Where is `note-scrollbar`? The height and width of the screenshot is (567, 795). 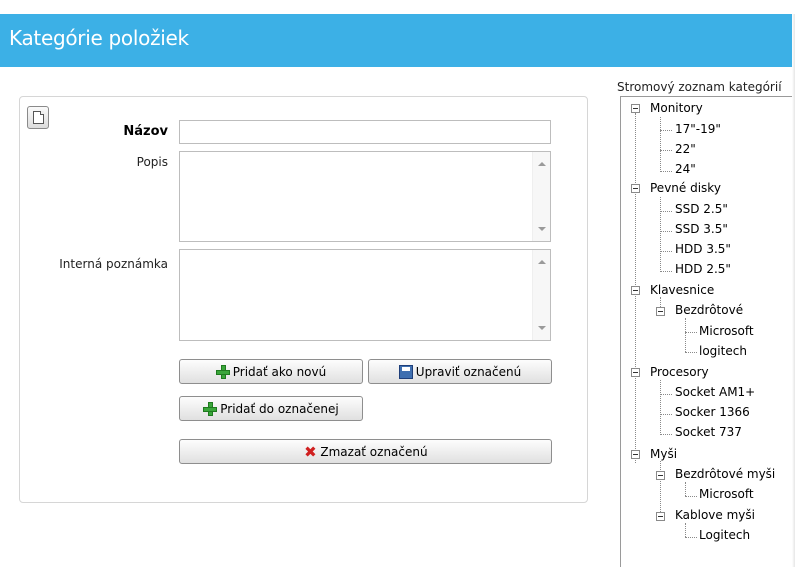 note-scrollbar is located at coordinates (541, 295).